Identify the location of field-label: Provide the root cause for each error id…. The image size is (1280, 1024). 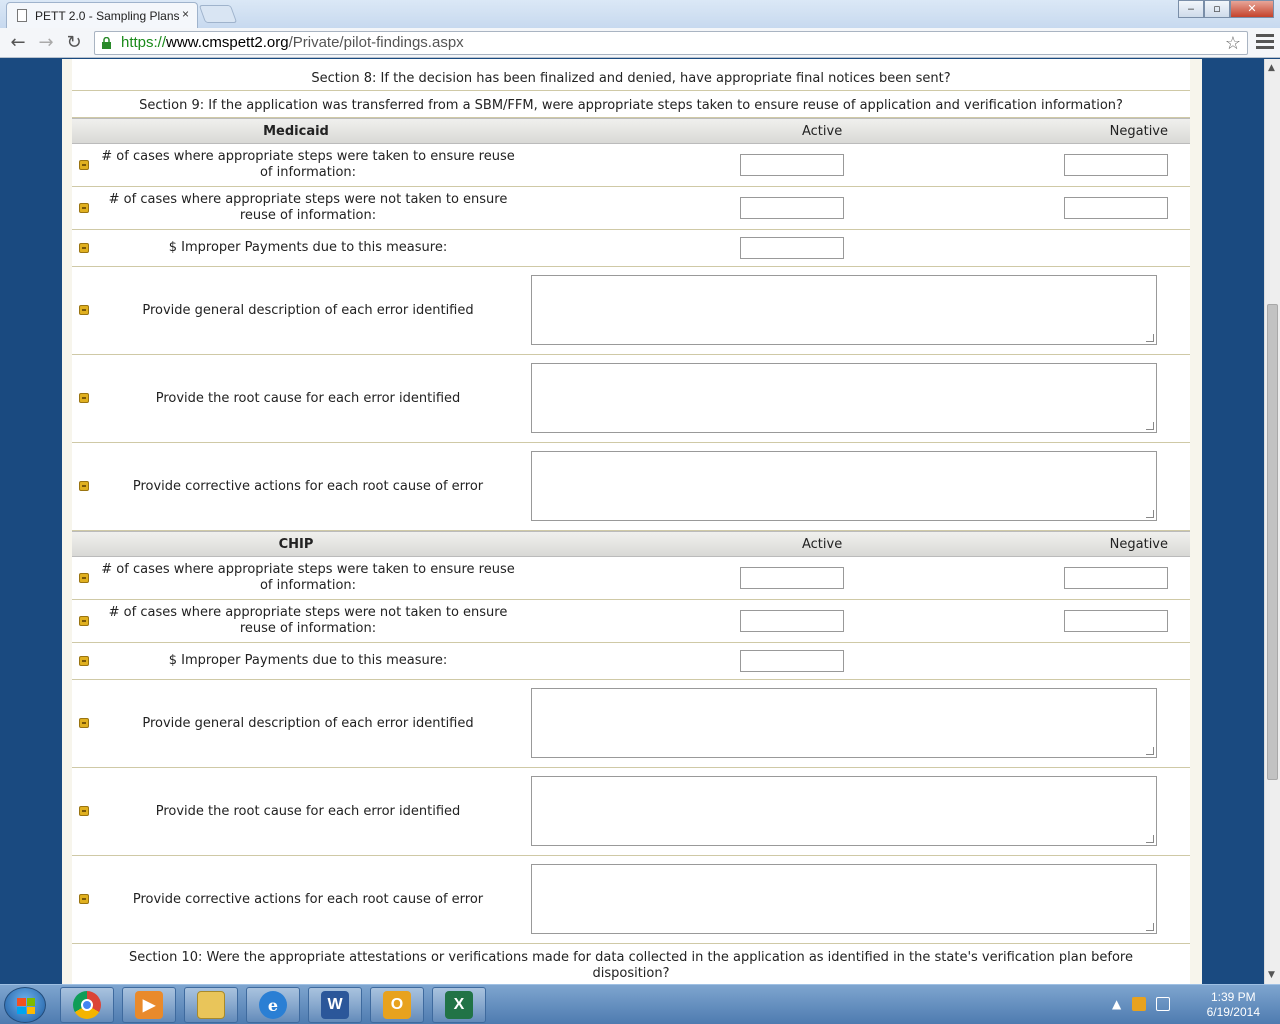
(308, 811).